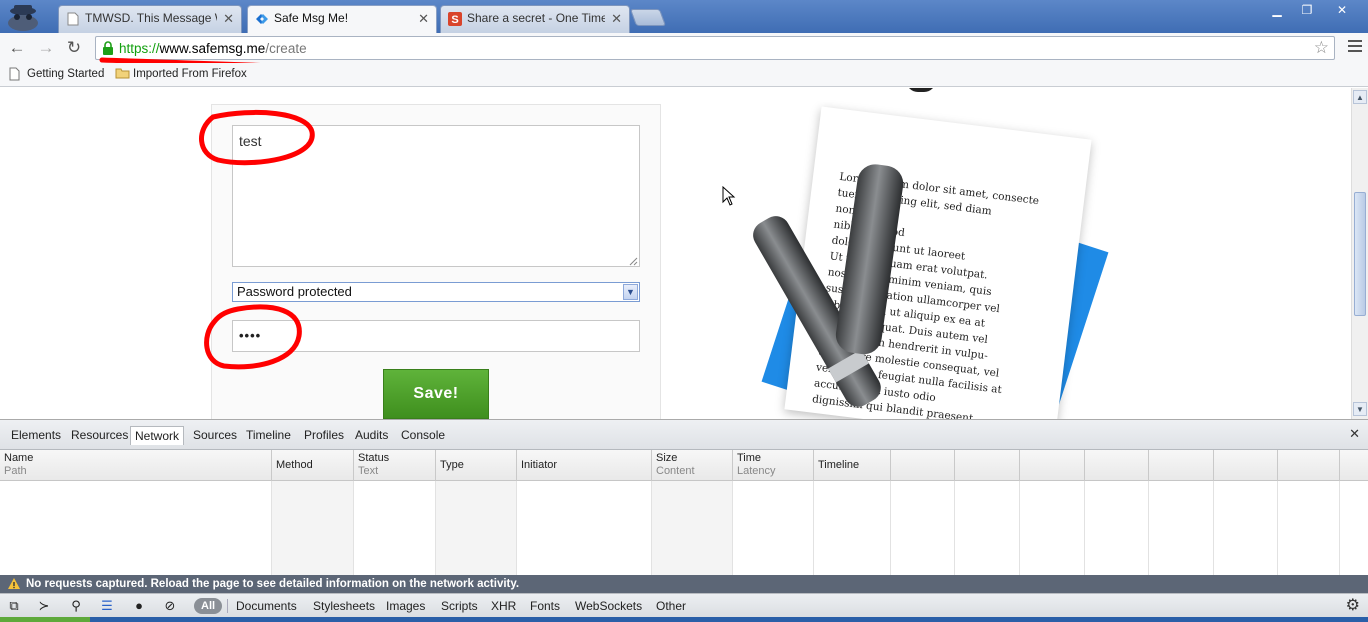  Describe the element at coordinates (1360, 409) in the screenshot. I see `scroll-down-arrow-icon: ▼` at that location.